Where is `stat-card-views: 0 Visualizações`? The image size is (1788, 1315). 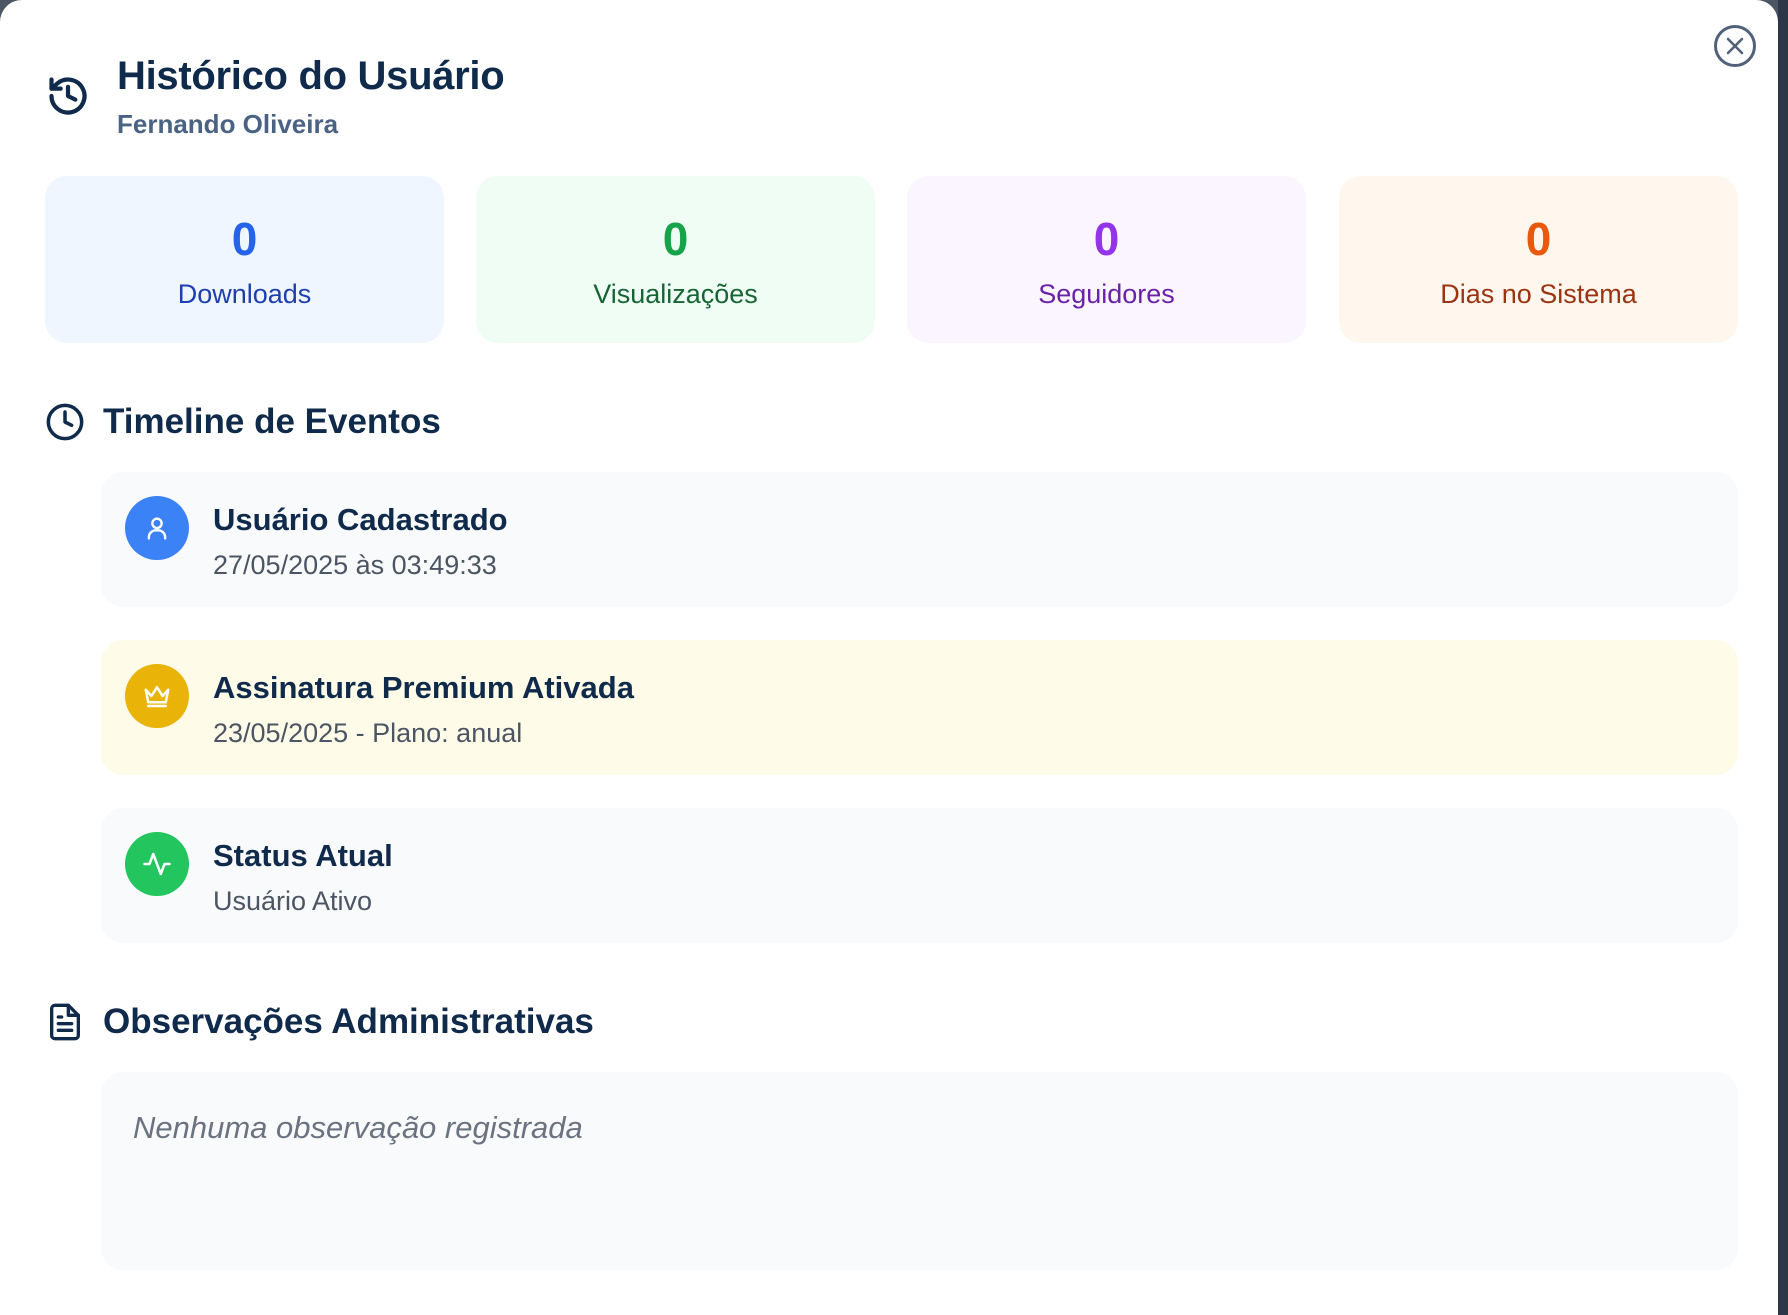
stat-card-views: 0 Visualizações is located at coordinates (675, 259).